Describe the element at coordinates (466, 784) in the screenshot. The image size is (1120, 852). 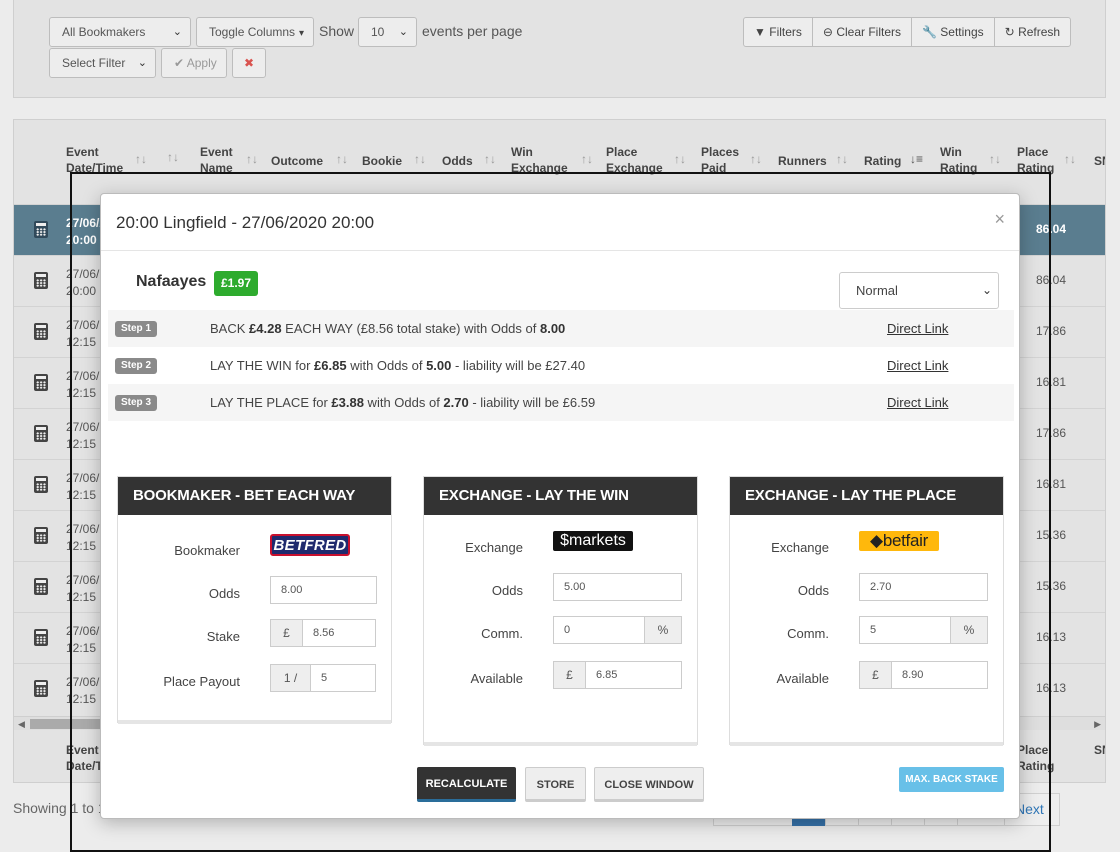
I see `recalculate-button: RECALCULATE` at that location.